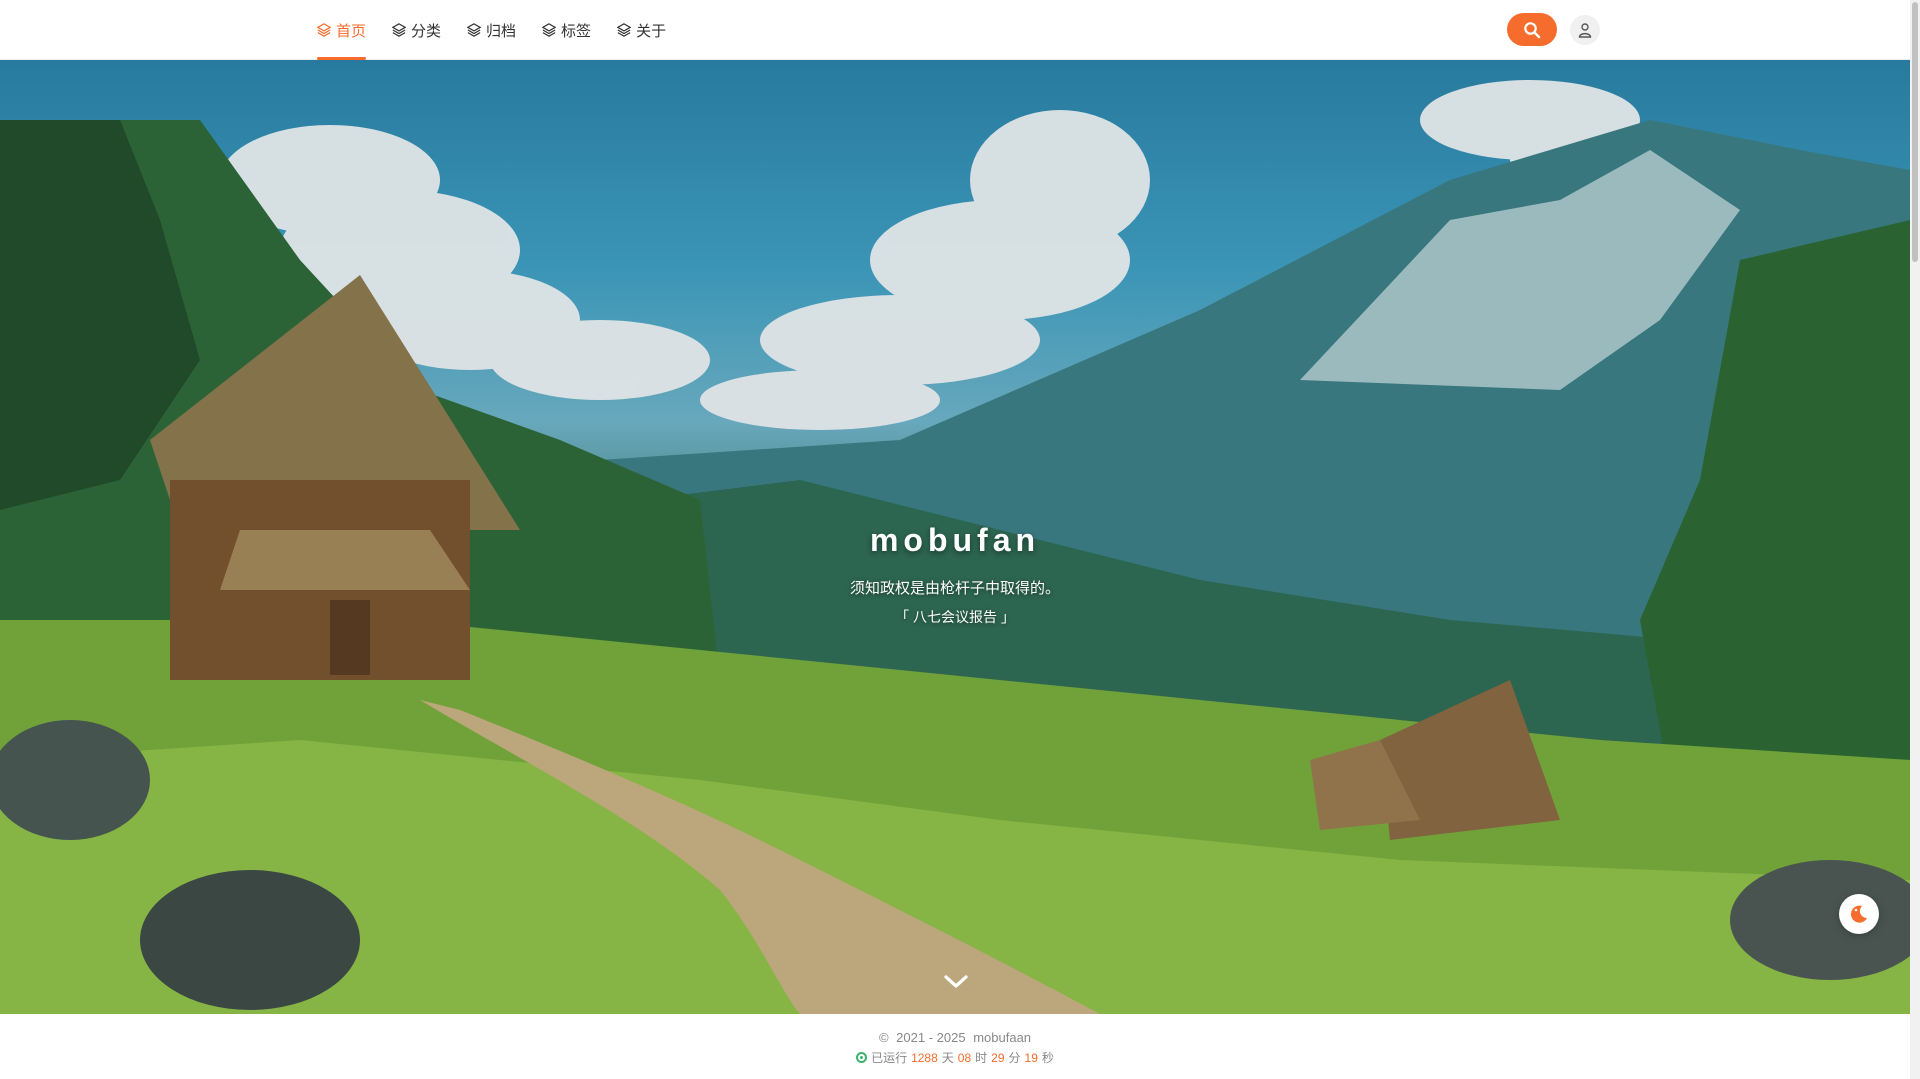 This screenshot has width=1920, height=1079. I want to click on footer-copyright: © 2021 - 2025 mobufaan, so click(955, 1037).